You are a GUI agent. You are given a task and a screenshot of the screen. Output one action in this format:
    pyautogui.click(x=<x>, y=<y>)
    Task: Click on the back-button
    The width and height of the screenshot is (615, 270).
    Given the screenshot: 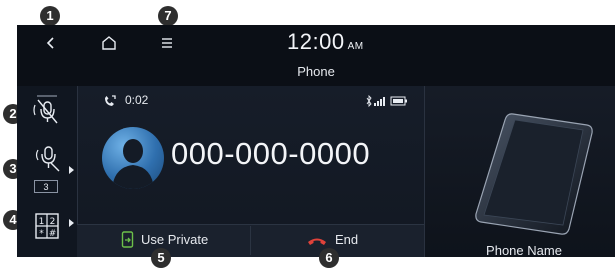 What is the action you would take?
    pyautogui.click(x=51, y=43)
    